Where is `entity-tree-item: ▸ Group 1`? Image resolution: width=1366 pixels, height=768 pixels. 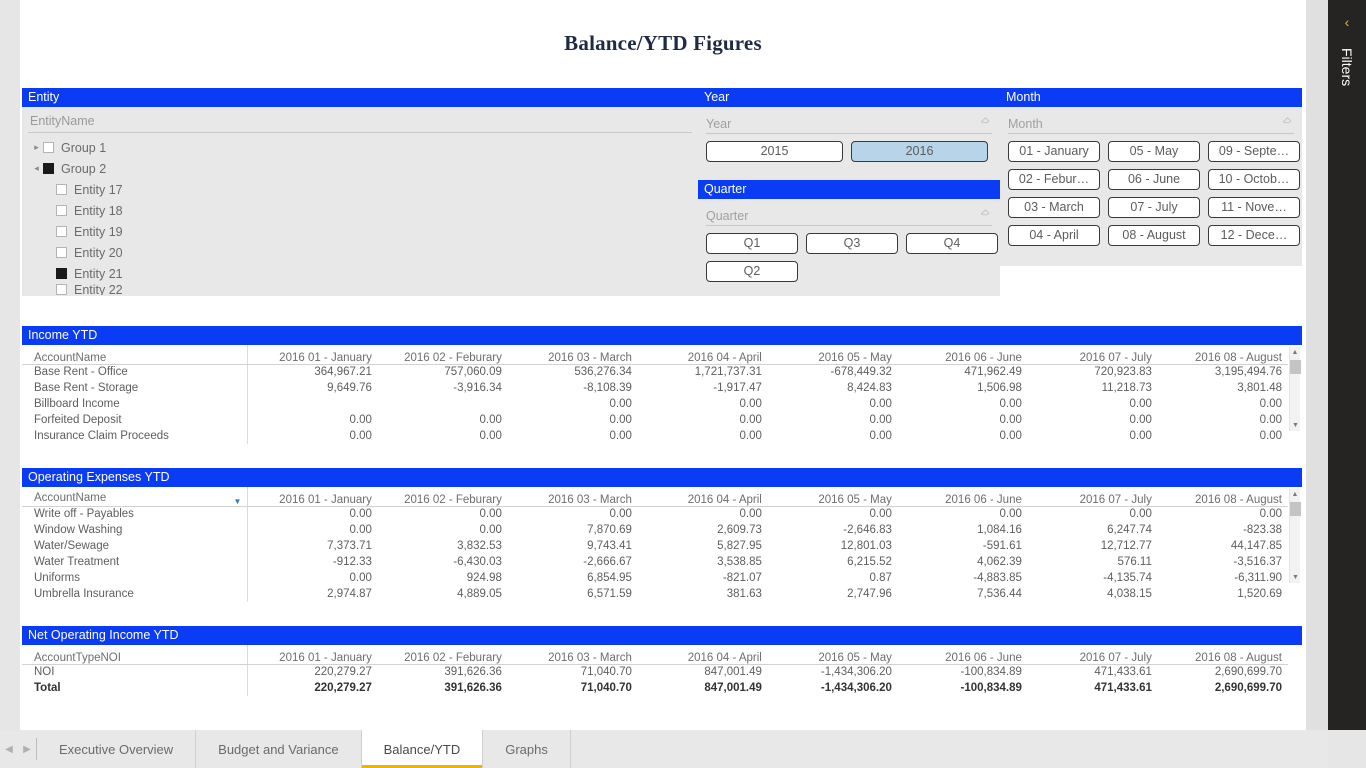
entity-tree-item: ▸ Group 1 is located at coordinates (360, 147).